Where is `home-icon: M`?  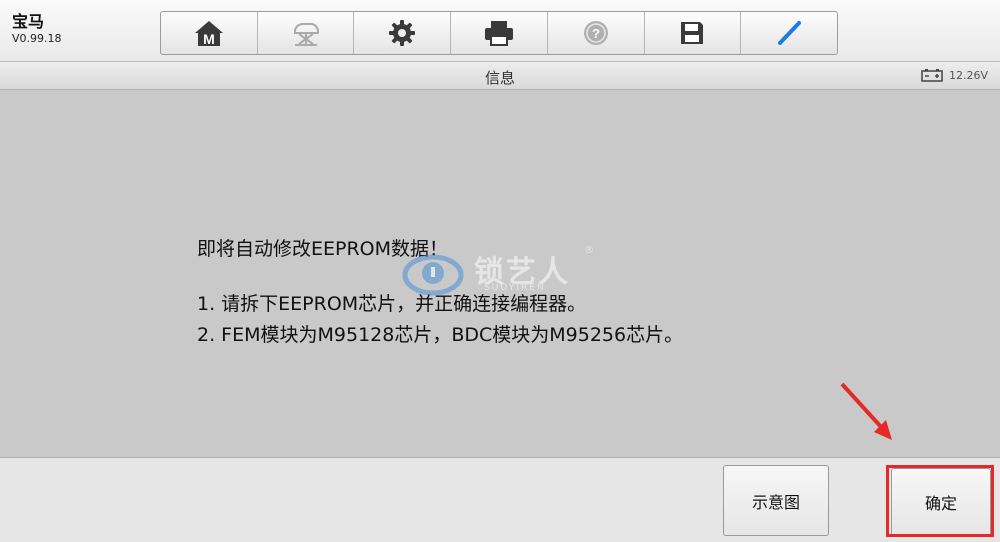 home-icon: M is located at coordinates (208, 34).